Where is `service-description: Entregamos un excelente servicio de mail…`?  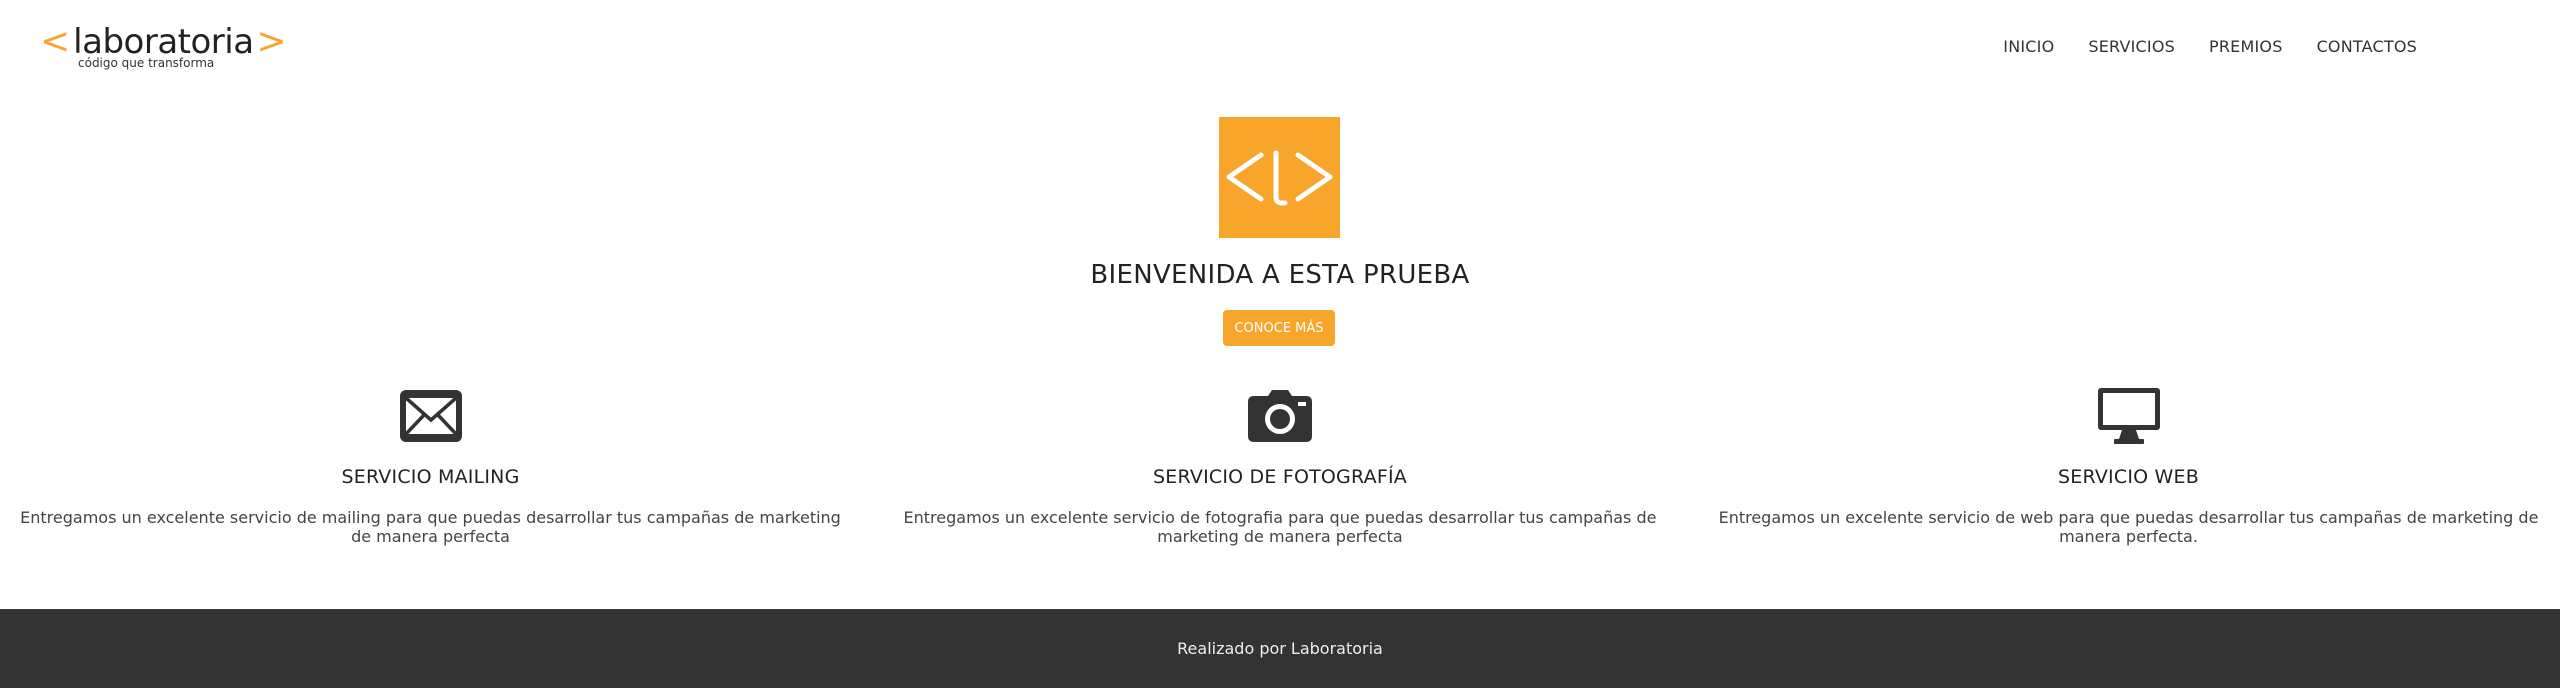 service-description: Entregamos un excelente servicio de mail… is located at coordinates (430, 527).